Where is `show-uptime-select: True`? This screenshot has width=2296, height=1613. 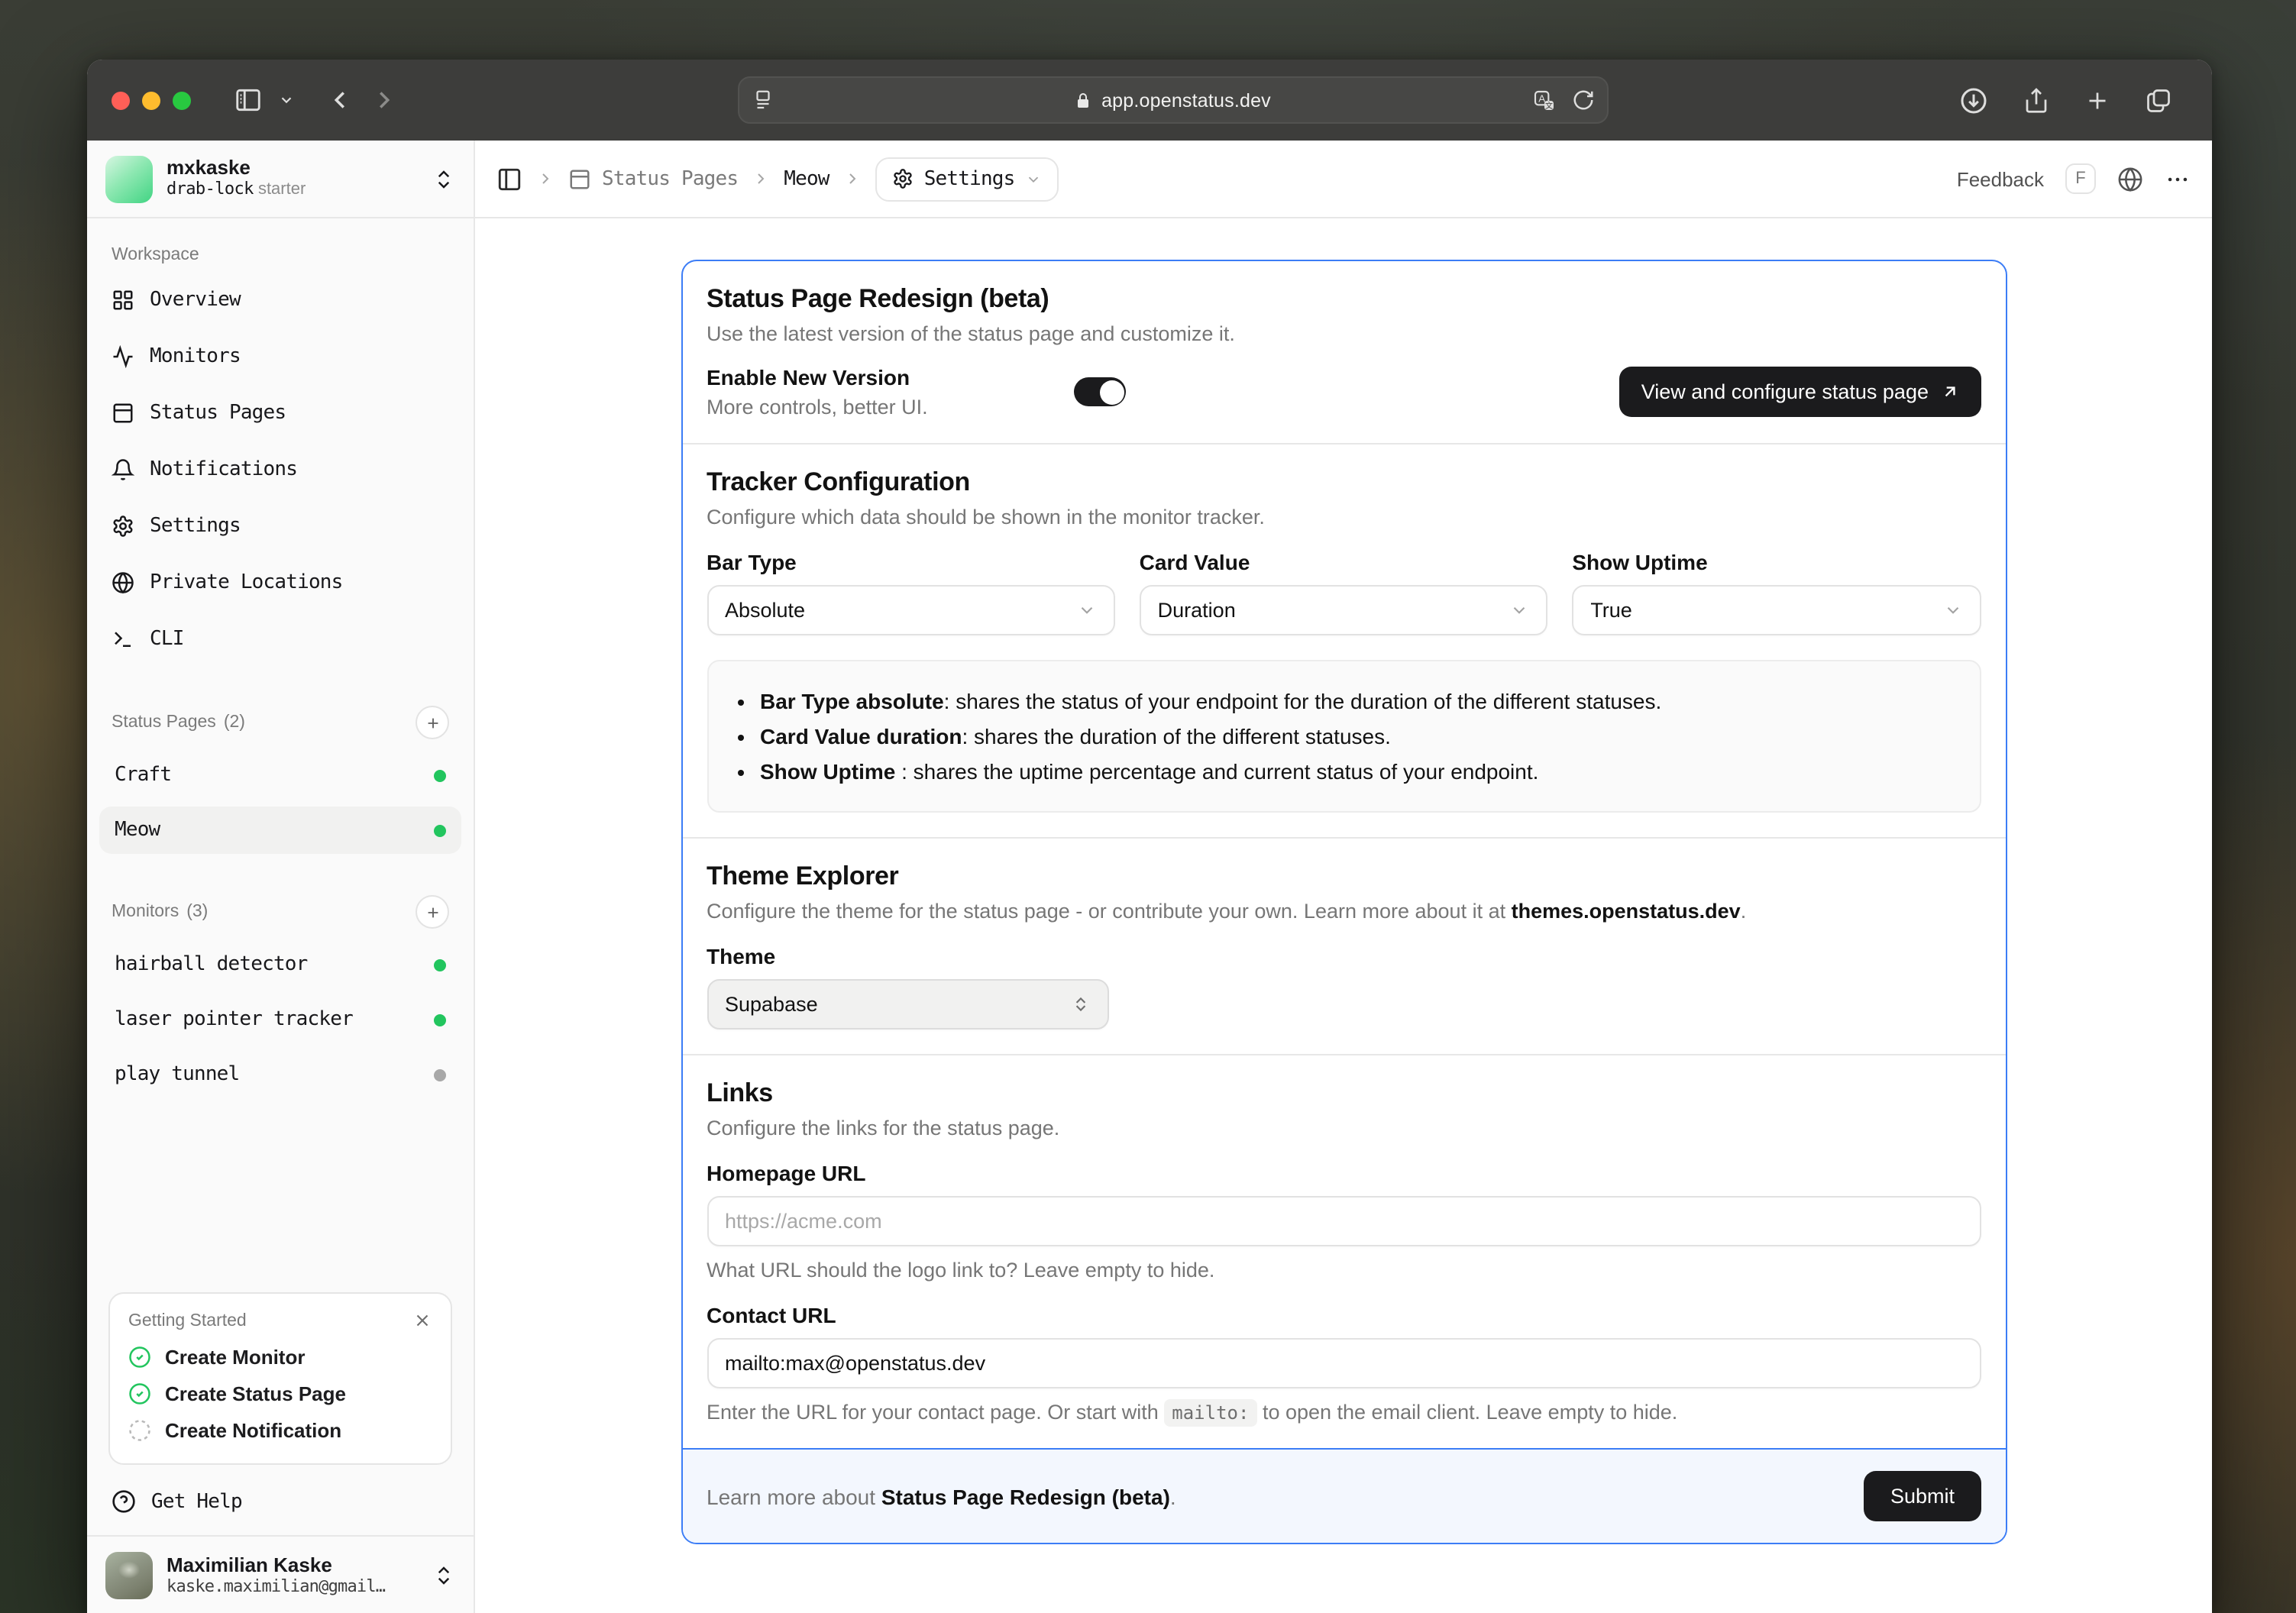
show-uptime-select: True is located at coordinates (1776, 610).